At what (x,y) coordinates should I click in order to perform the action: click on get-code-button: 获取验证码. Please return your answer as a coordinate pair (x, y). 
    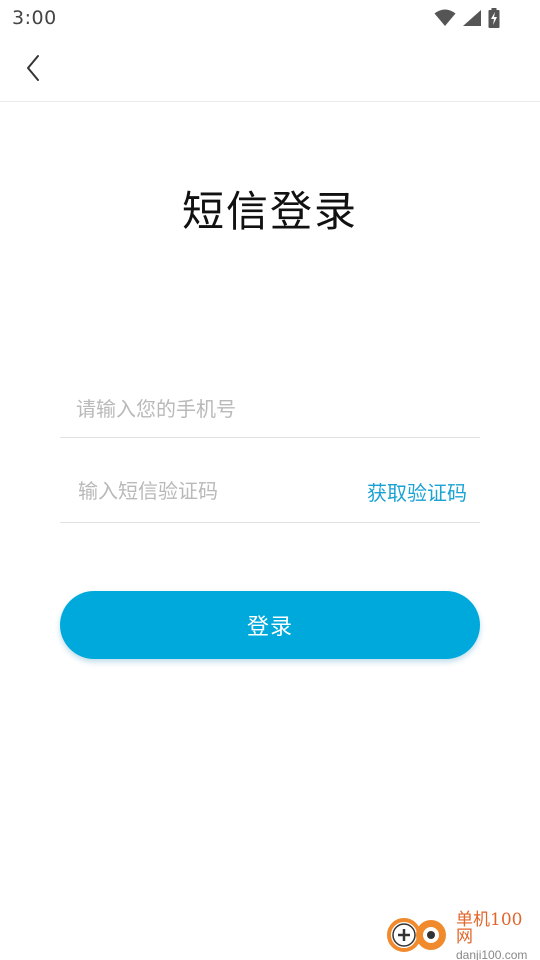
    Looking at the image, I should click on (423, 491).